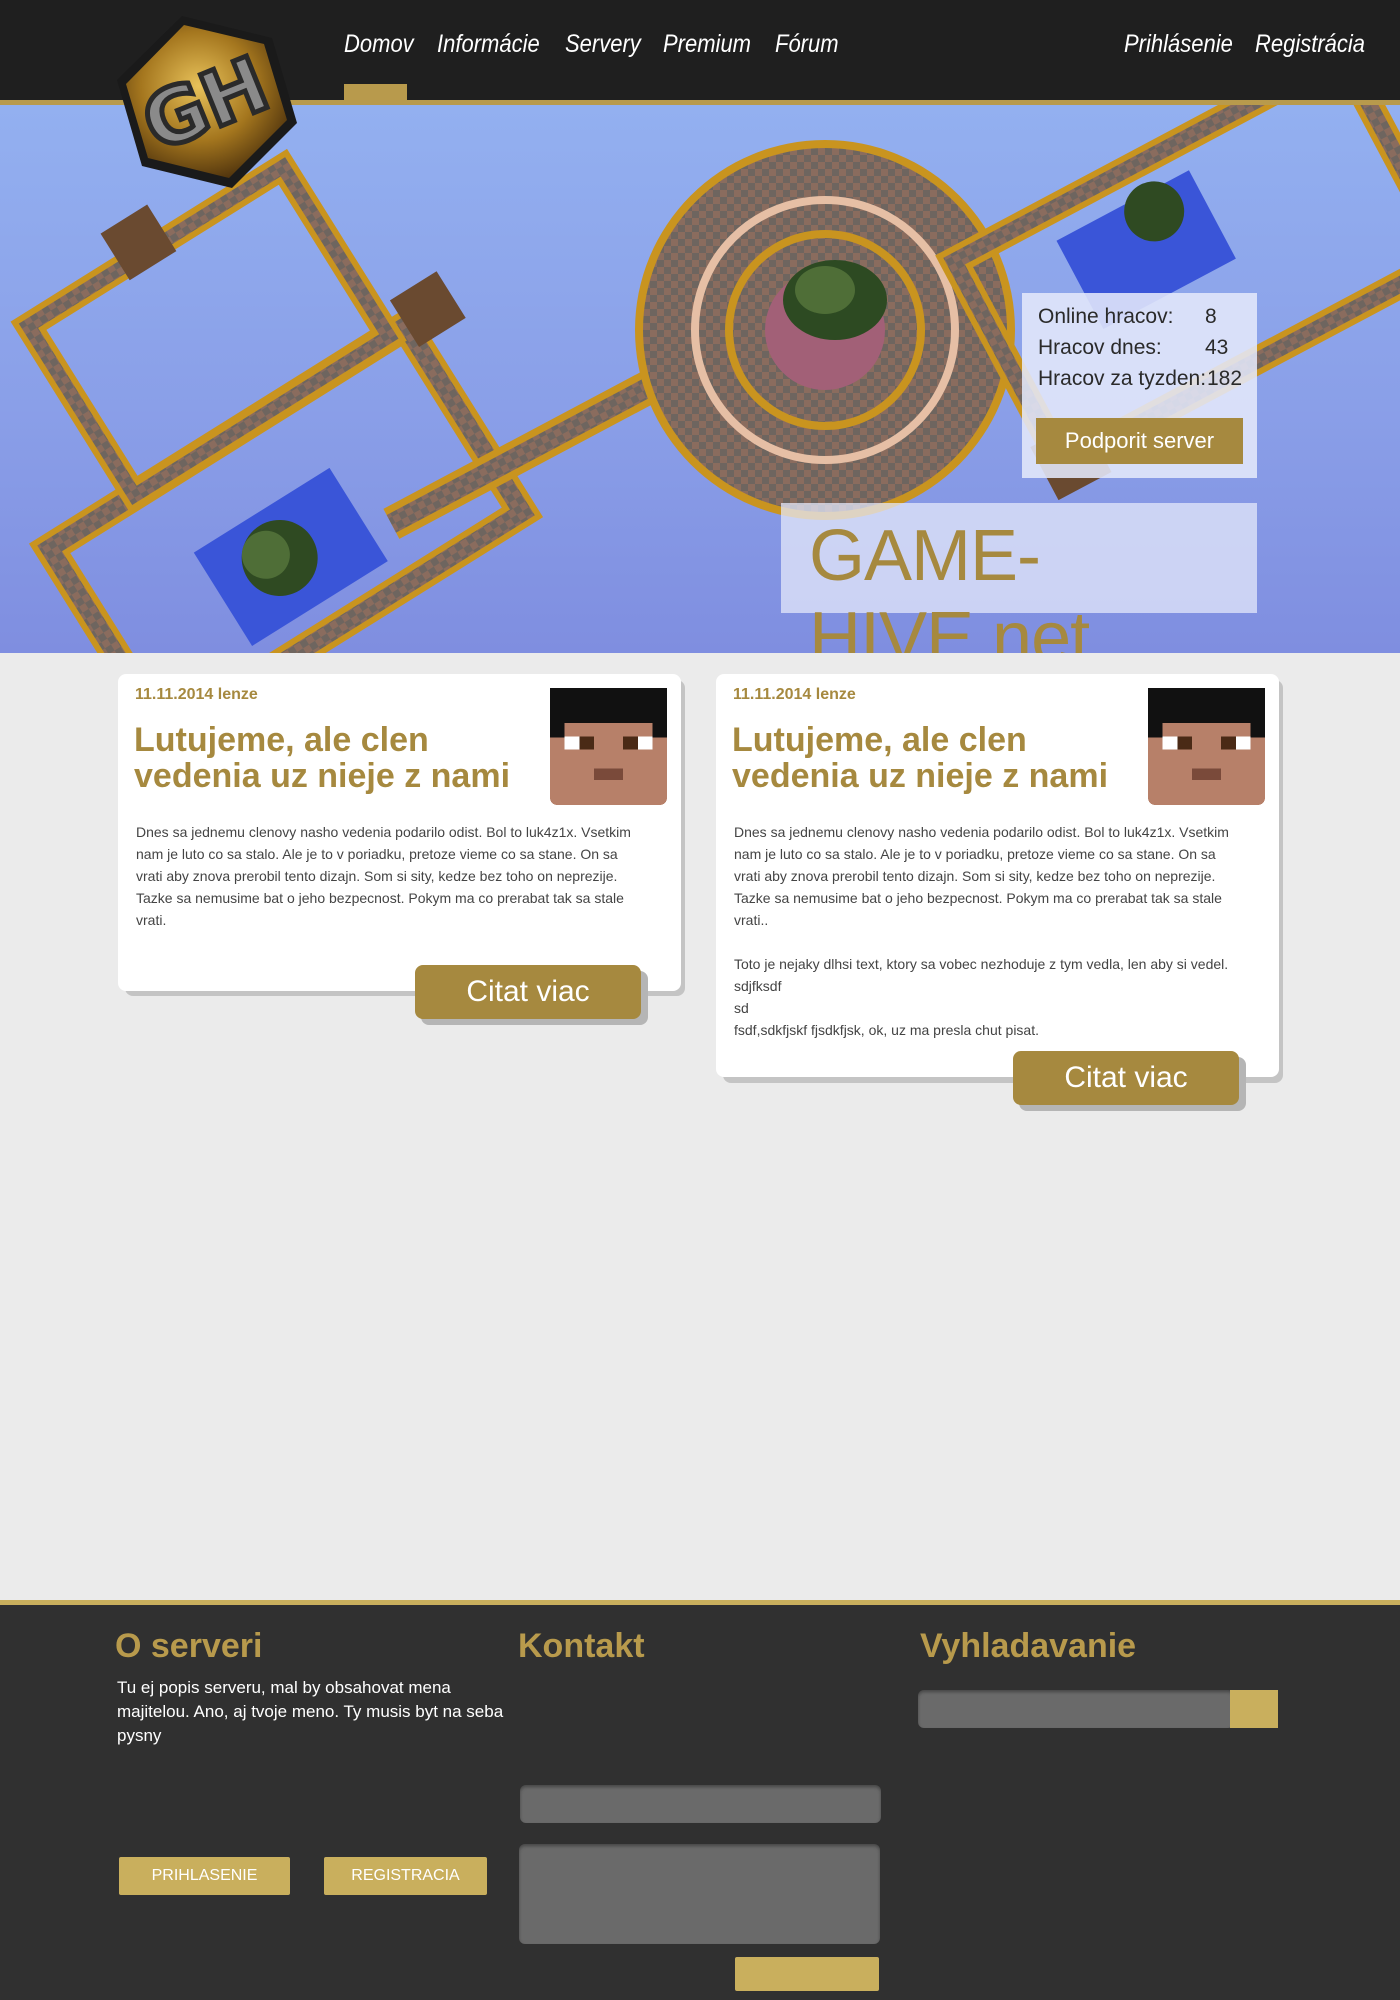  I want to click on logo-icon: GH, so click(207, 102).